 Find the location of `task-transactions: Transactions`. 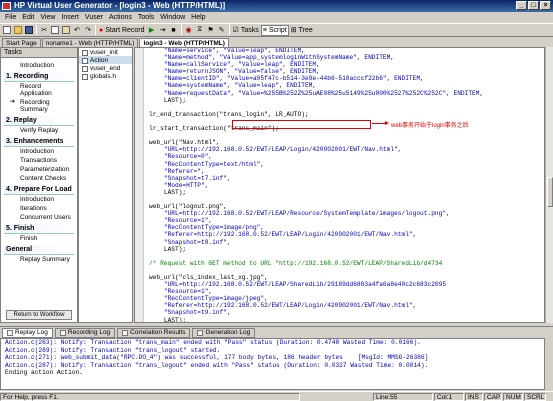

task-transactions: Transactions is located at coordinates (39, 160).